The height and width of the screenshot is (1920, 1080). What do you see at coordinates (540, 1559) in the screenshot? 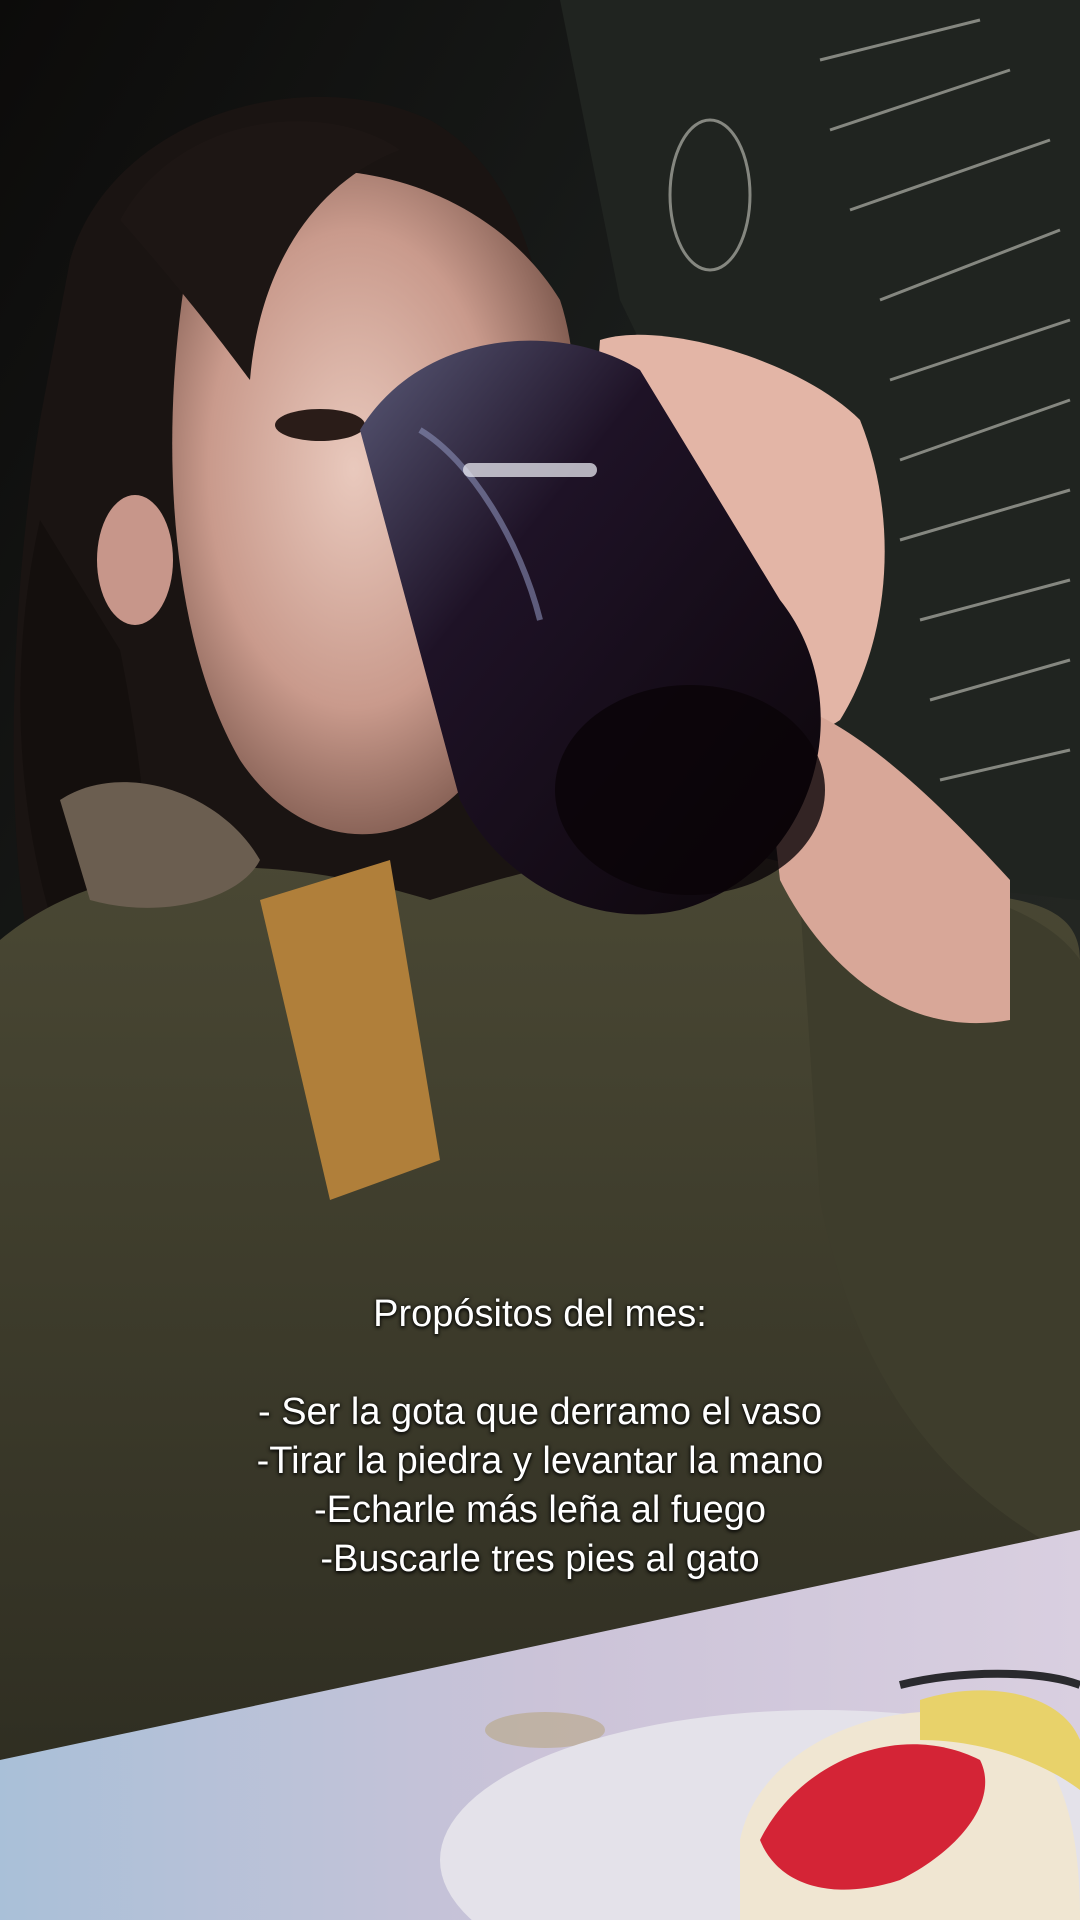
I see `caption-line: -Buscarle tres pies al gato` at bounding box center [540, 1559].